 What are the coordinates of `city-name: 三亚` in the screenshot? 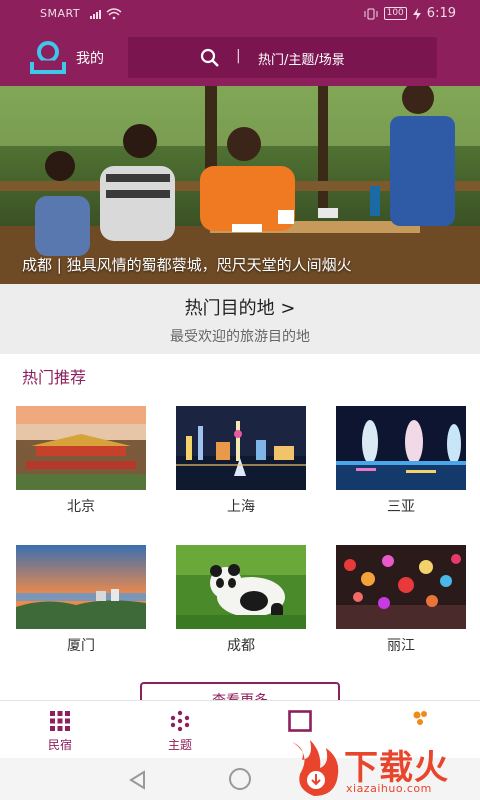 It's located at (401, 507).